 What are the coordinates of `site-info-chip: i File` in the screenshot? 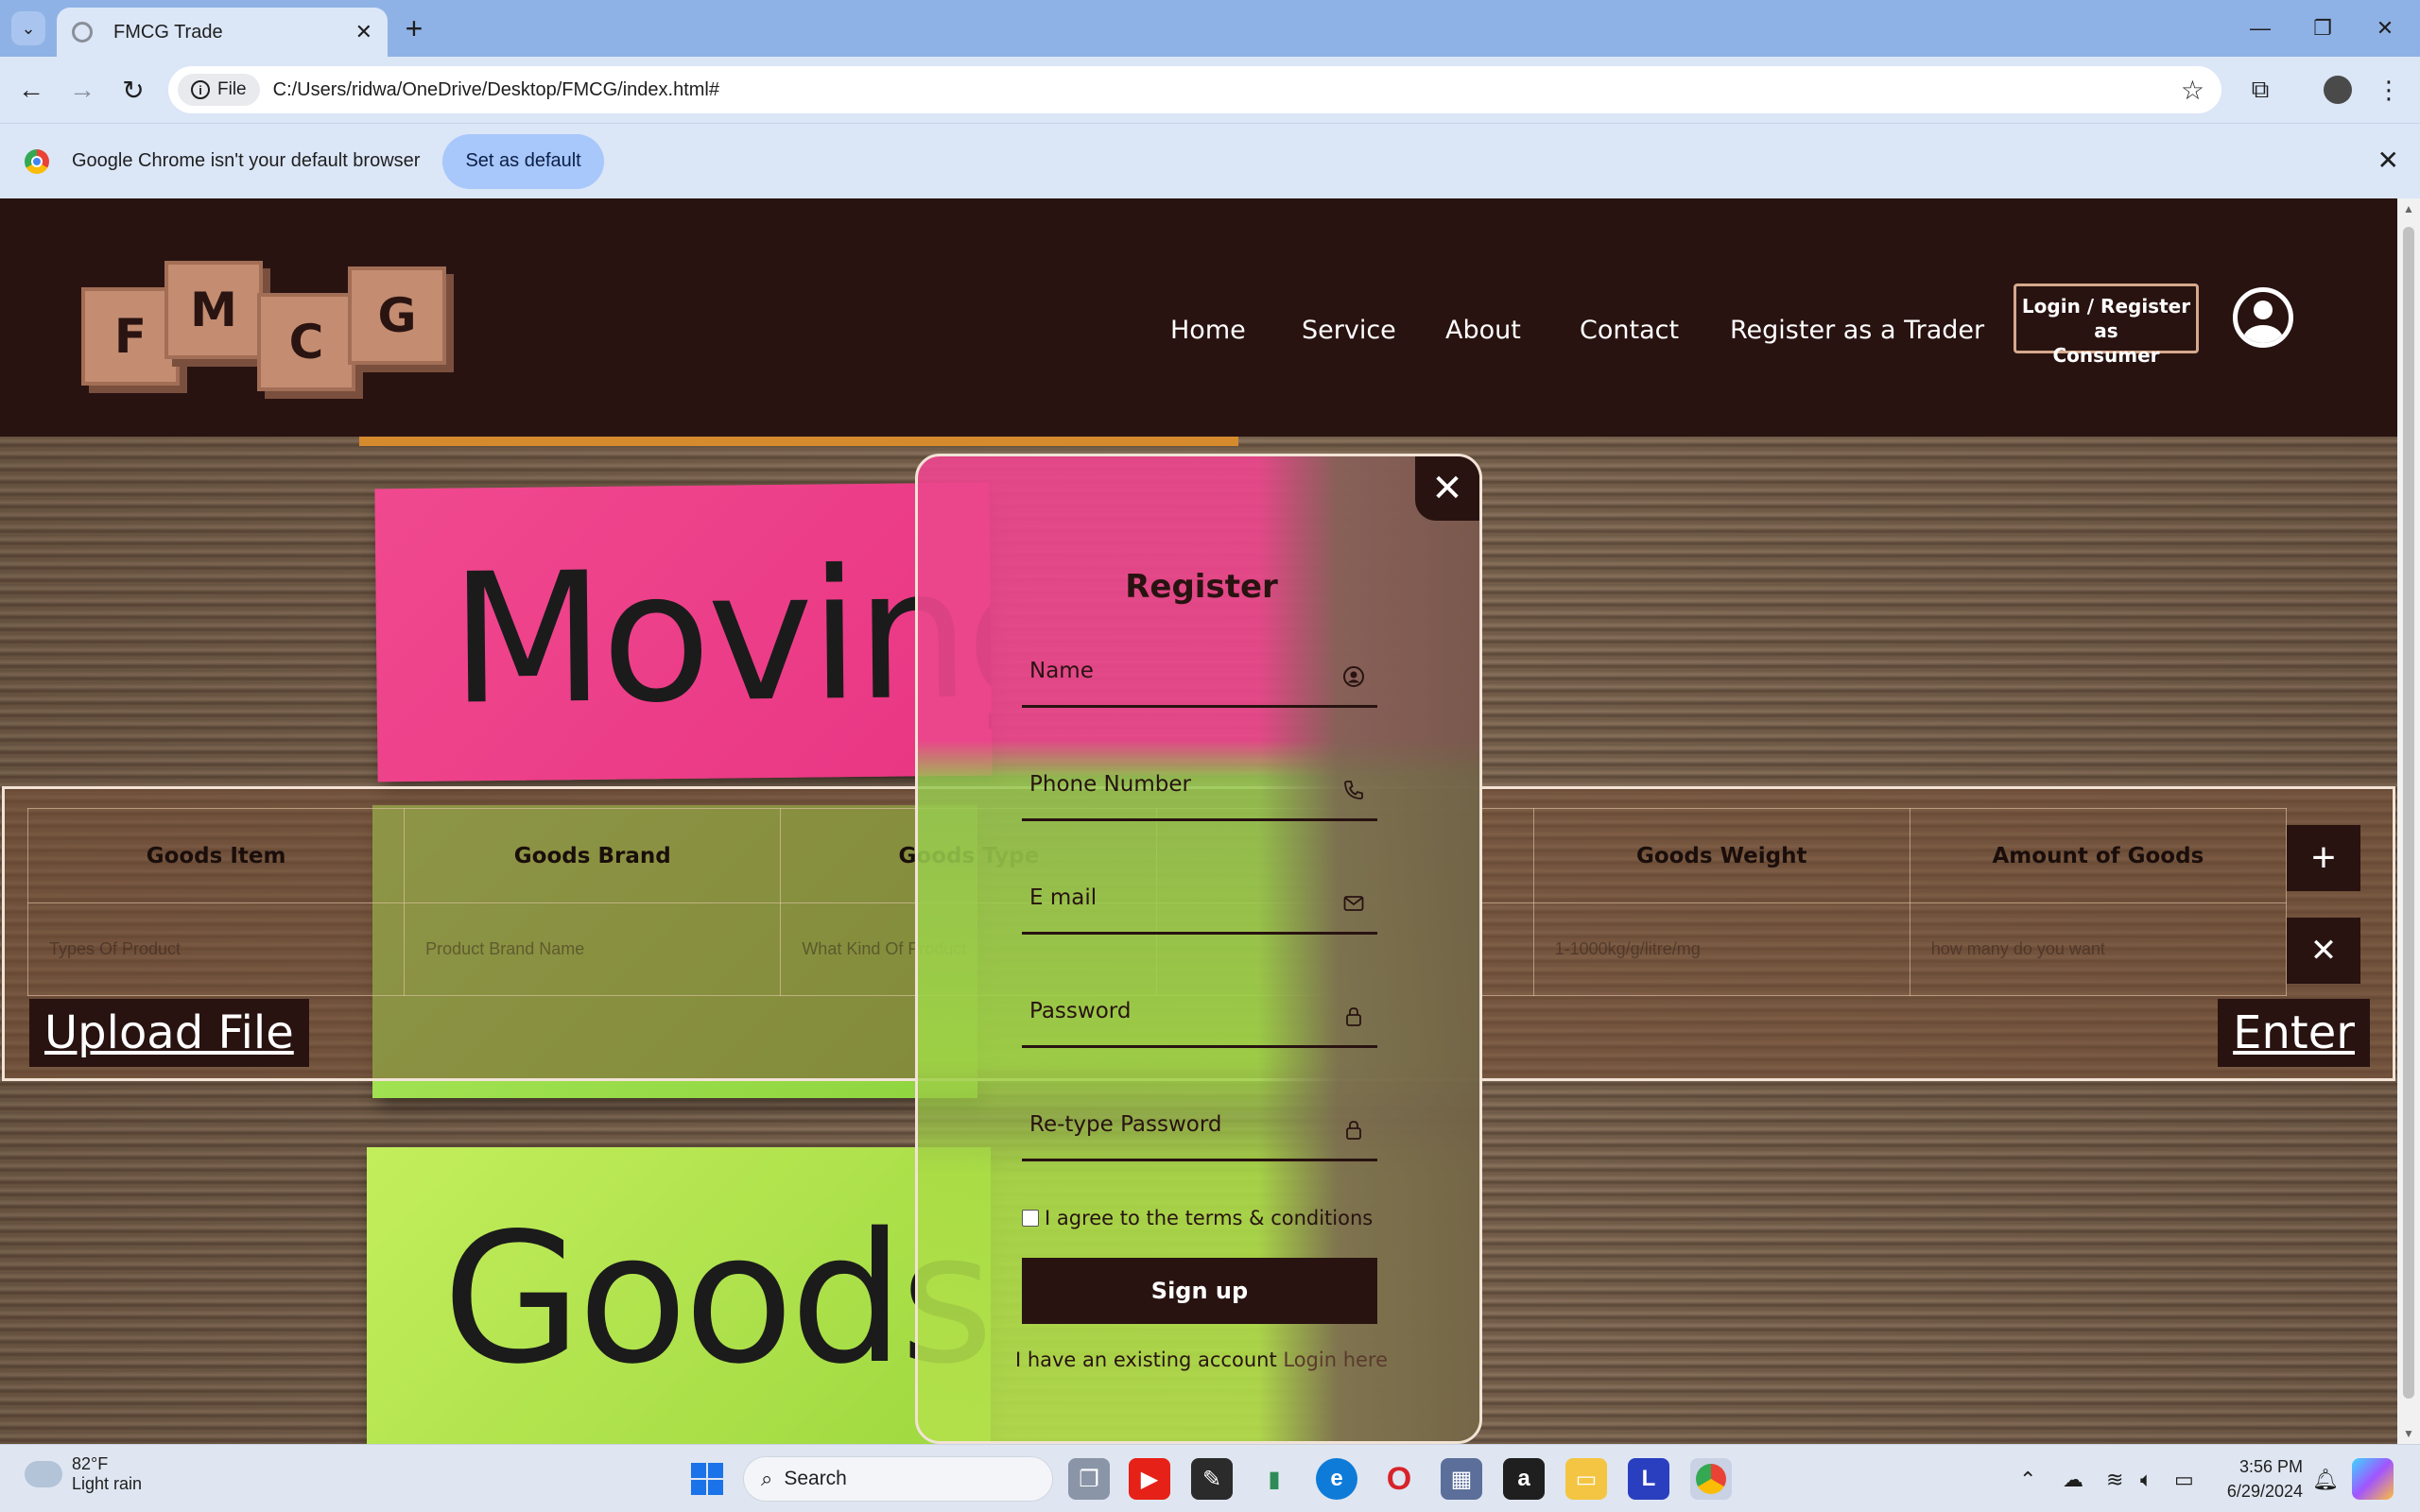 It's located at (219, 90).